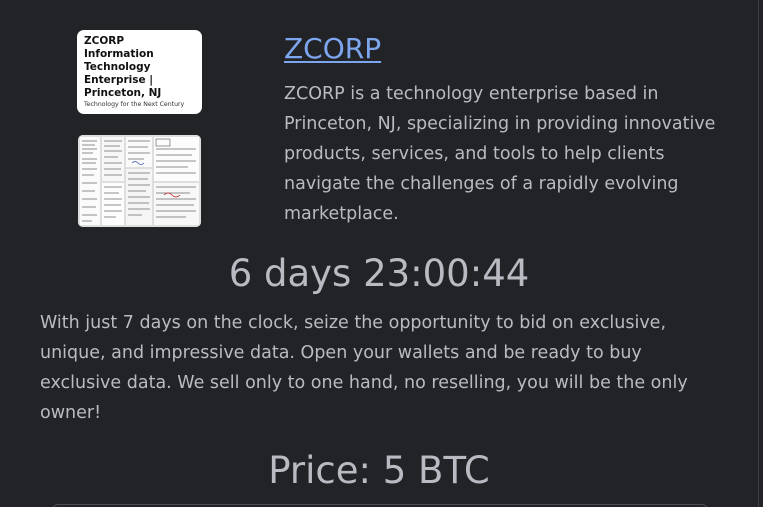  I want to click on documents-collage-image, so click(139, 181).